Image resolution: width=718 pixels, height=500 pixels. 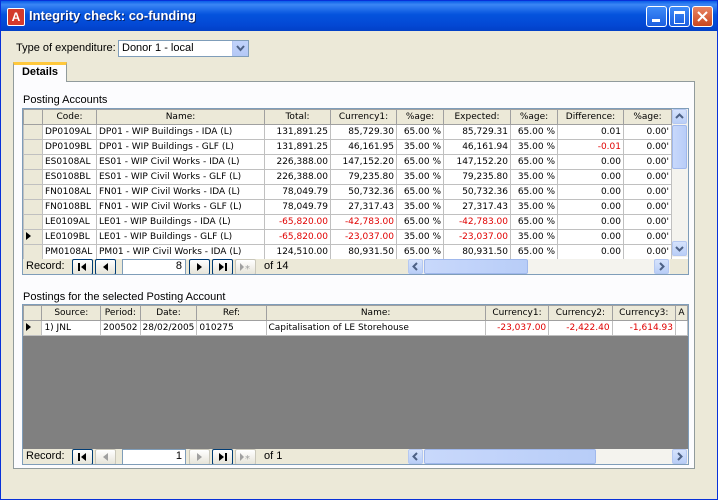 I want to click on close-button, so click(x=702, y=16).